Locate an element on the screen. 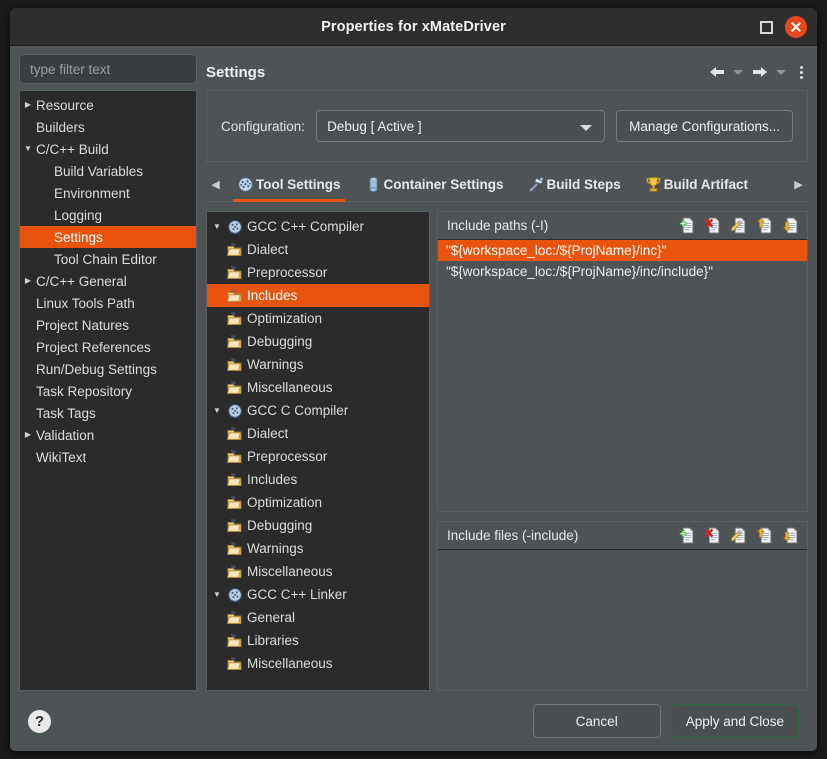 The width and height of the screenshot is (827, 759). sidebar-item-settings: Settings is located at coordinates (108, 237).